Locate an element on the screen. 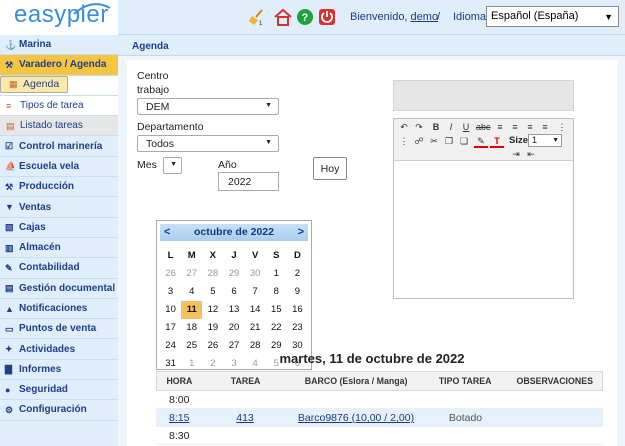 Image resolution: width=625 pixels, height=446 pixels. anio-input: 2022 is located at coordinates (248, 181).